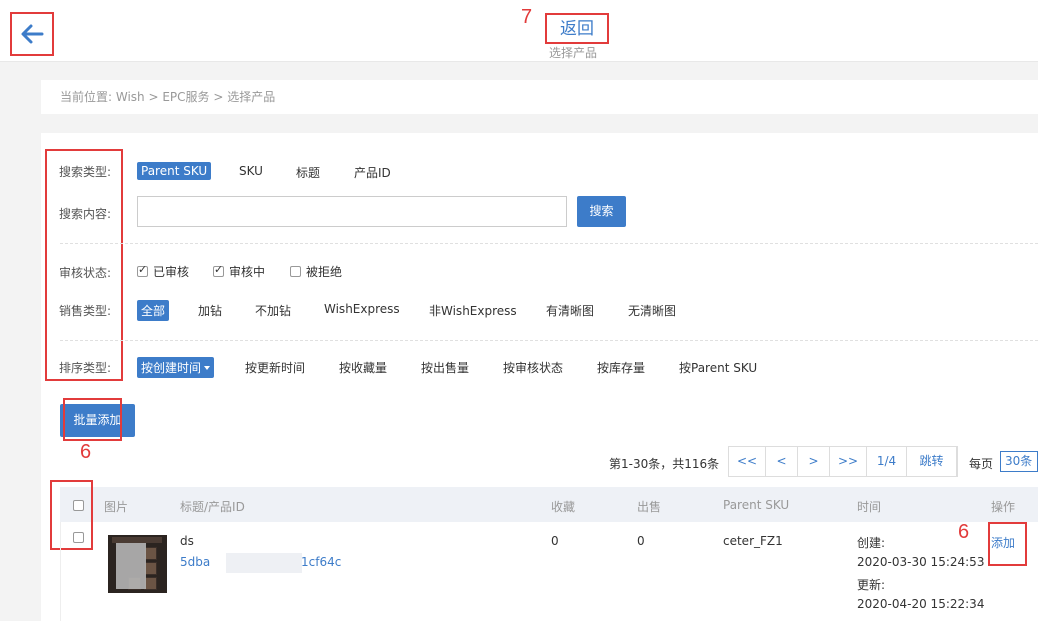 The width and height of the screenshot is (1038, 621). I want to click on sort-by-created-label: 按创建时间, so click(171, 368).